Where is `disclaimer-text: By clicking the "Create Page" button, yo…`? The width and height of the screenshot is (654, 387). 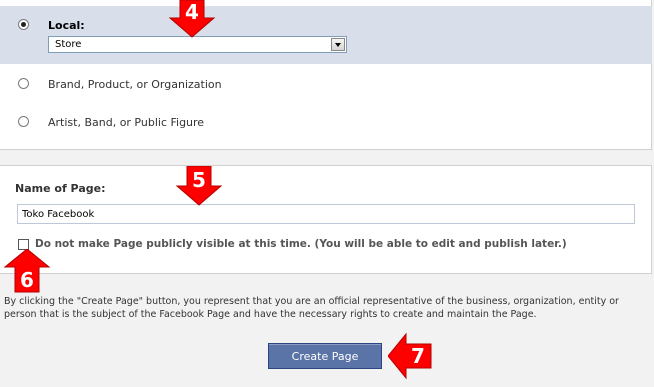 disclaimer-text: By clicking the "Create Page" button, yo… is located at coordinates (311, 308).